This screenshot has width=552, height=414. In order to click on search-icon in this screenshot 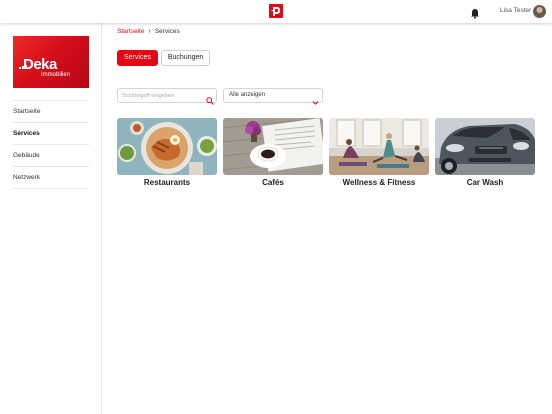, I will do `click(210, 98)`.